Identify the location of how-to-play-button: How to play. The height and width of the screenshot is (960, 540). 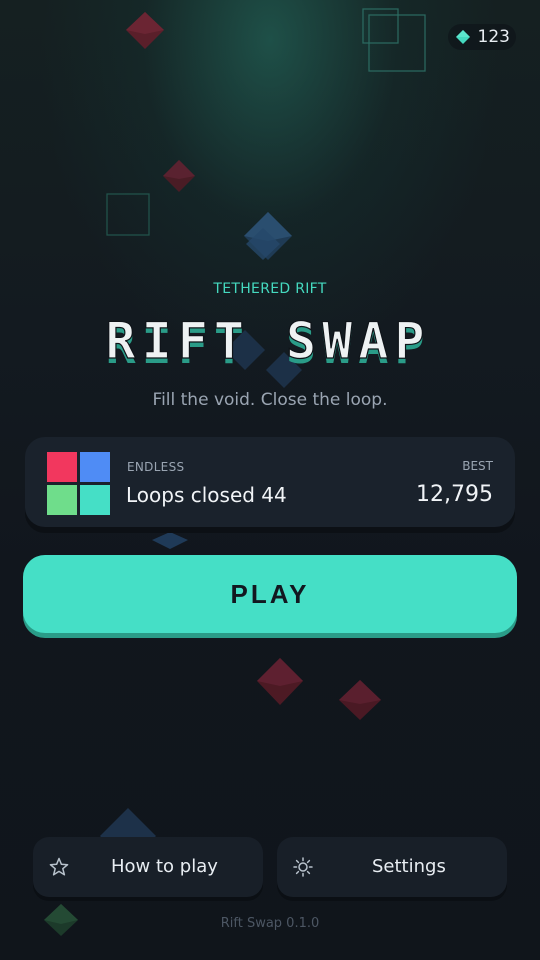
(148, 867).